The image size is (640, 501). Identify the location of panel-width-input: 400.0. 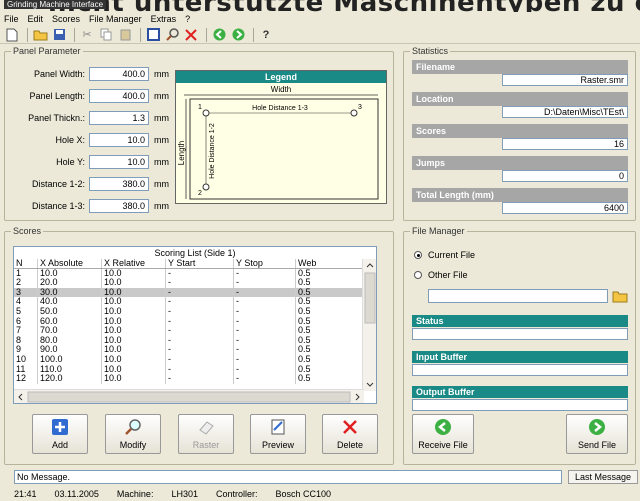
(119, 74).